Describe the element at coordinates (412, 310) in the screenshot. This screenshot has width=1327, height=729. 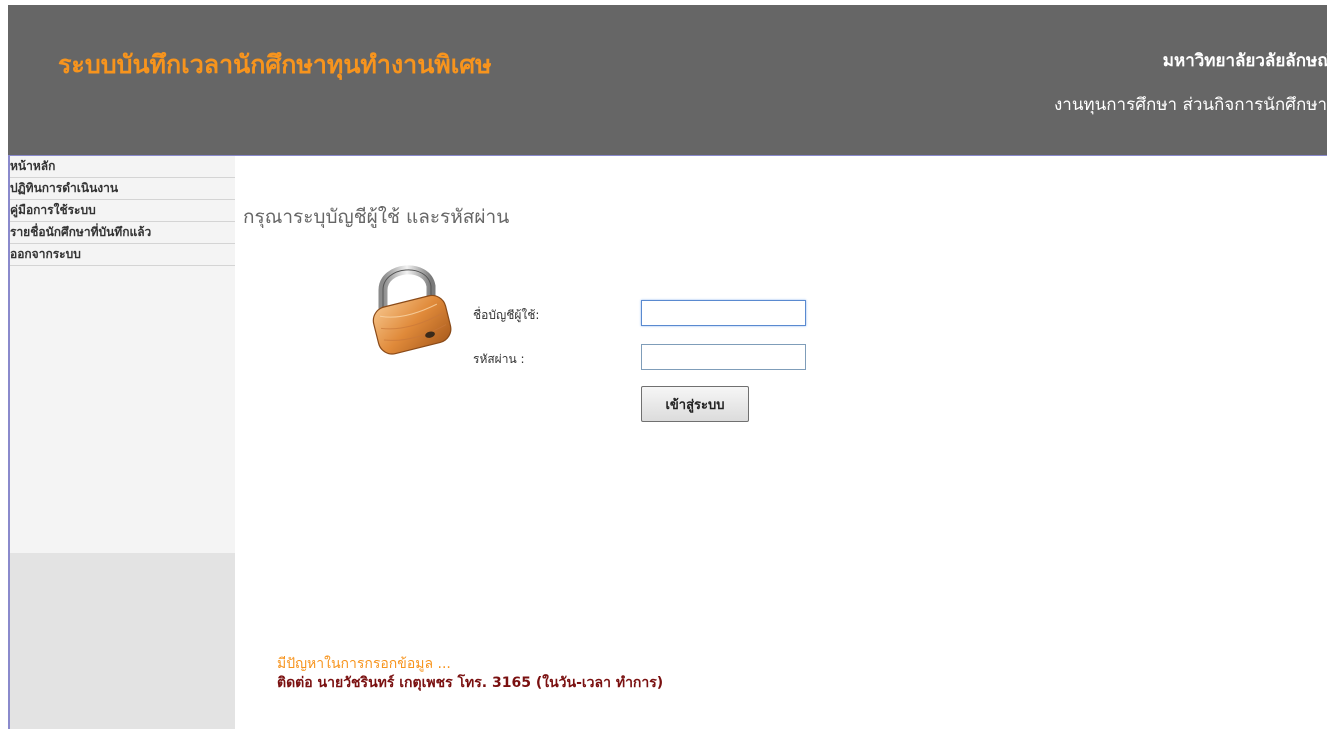
I see `padlock-icon` at that location.